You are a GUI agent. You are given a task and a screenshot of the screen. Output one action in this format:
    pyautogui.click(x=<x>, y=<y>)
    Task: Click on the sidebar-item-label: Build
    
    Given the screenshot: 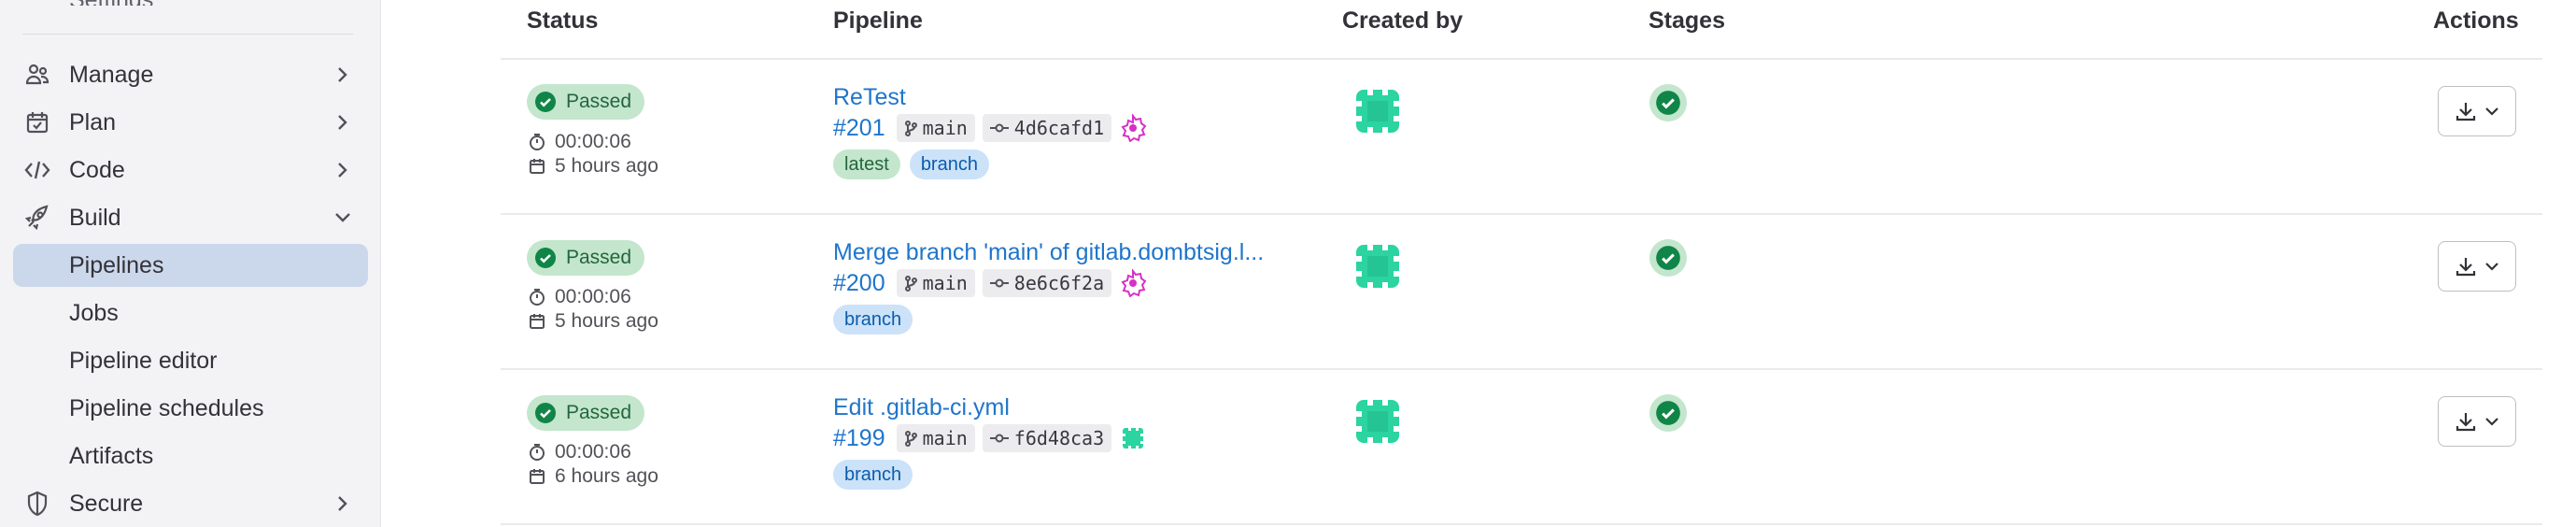 What is the action you would take?
    pyautogui.click(x=95, y=218)
    